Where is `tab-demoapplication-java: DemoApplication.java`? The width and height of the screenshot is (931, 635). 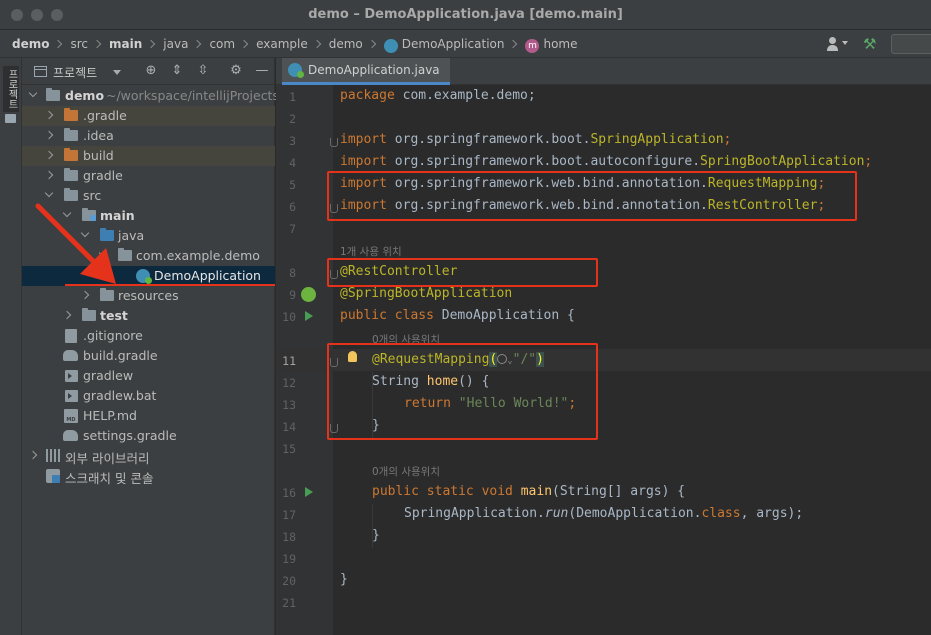
tab-demoapplication-java: DemoApplication.java is located at coordinates (366, 71).